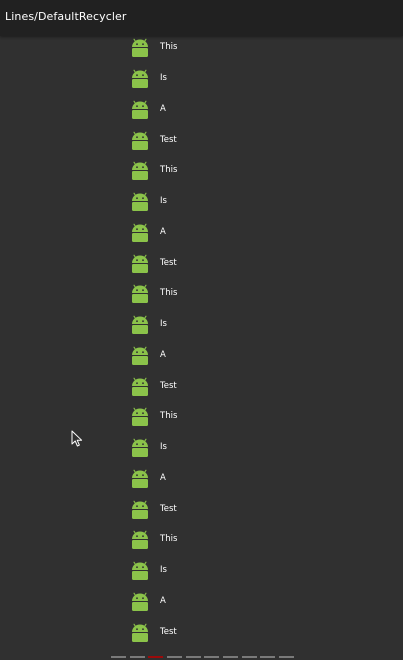  I want to click on app-title: Lines/DefaultRecycler, so click(66, 16).